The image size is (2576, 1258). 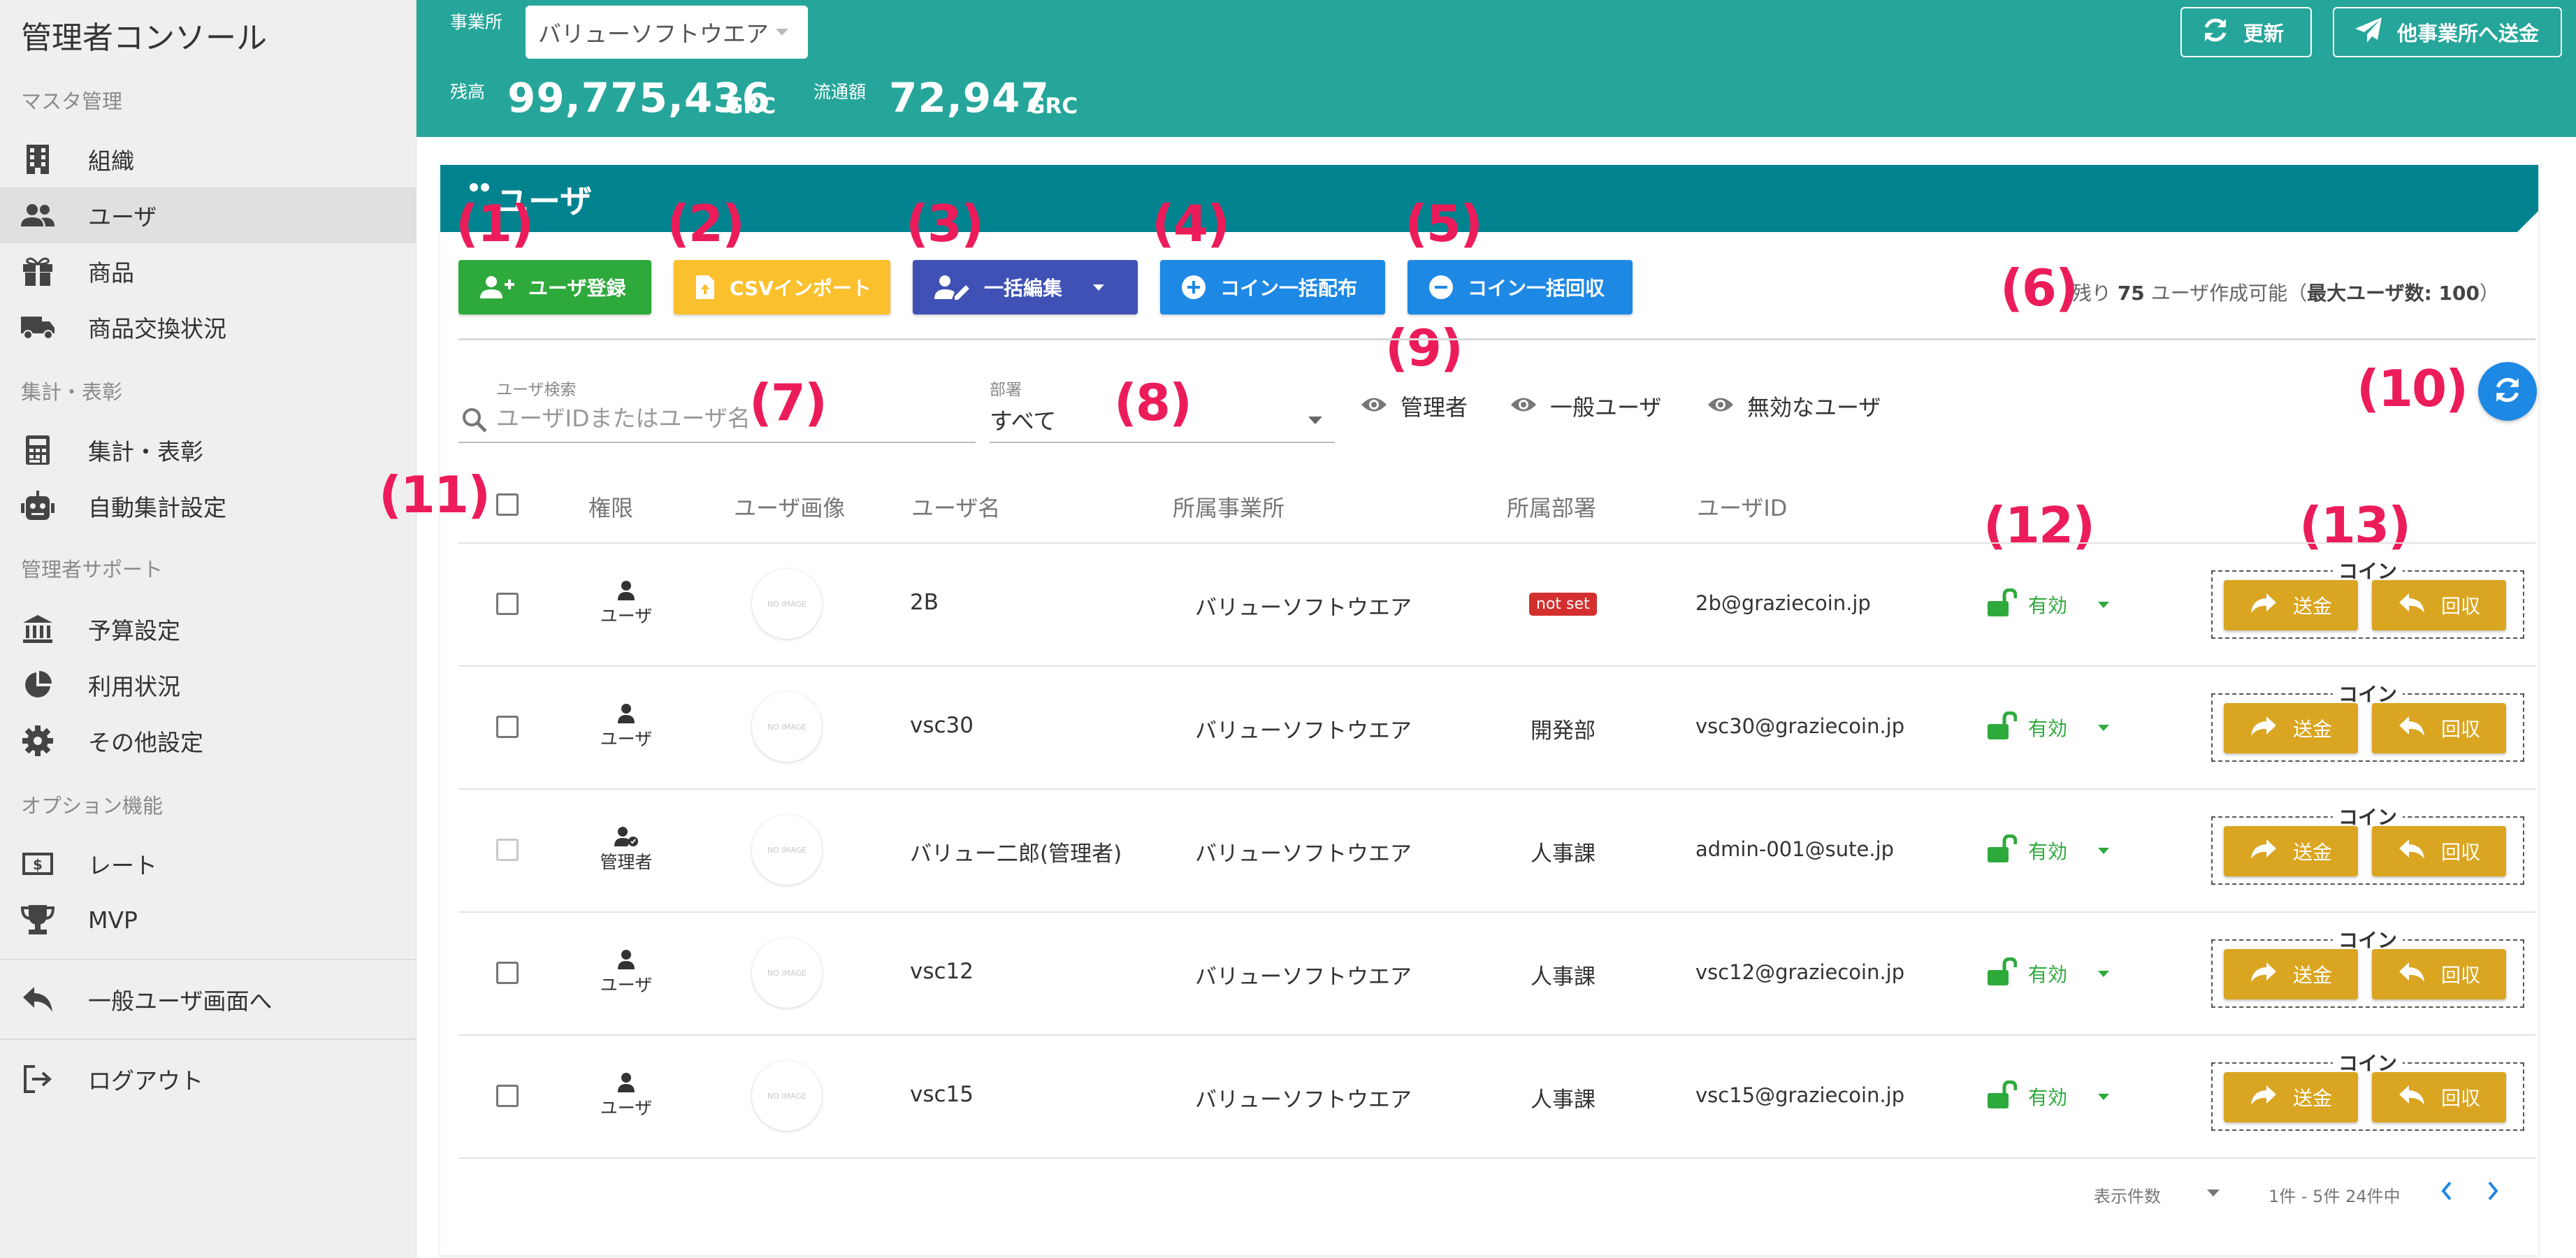 What do you see at coordinates (2507, 391) in the screenshot?
I see `list-refresh-button` at bounding box center [2507, 391].